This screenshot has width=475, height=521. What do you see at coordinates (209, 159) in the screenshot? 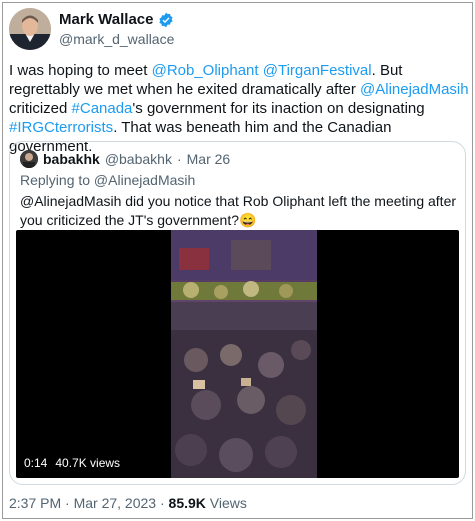
I see `quote-date: Mar 26` at bounding box center [209, 159].